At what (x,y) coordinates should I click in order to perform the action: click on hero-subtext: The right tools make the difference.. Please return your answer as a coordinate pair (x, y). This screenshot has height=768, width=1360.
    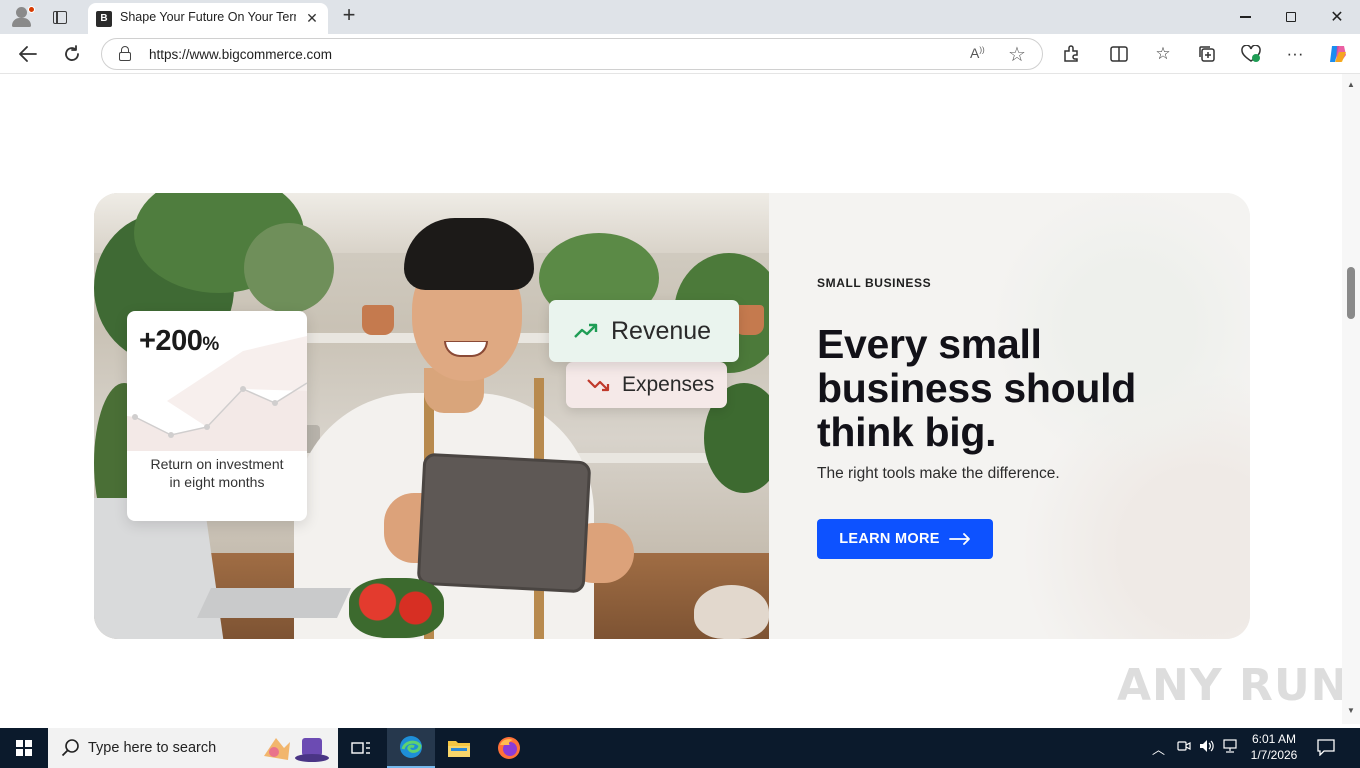
    Looking at the image, I should click on (938, 473).